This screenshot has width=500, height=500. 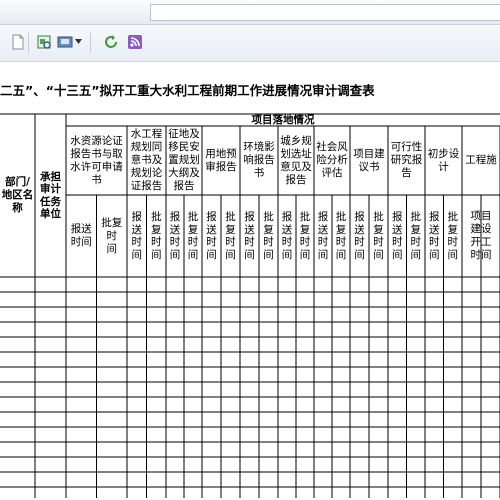 What do you see at coordinates (17, 195) in the screenshot?
I see `dept-name-header: 部门/地区名称` at bounding box center [17, 195].